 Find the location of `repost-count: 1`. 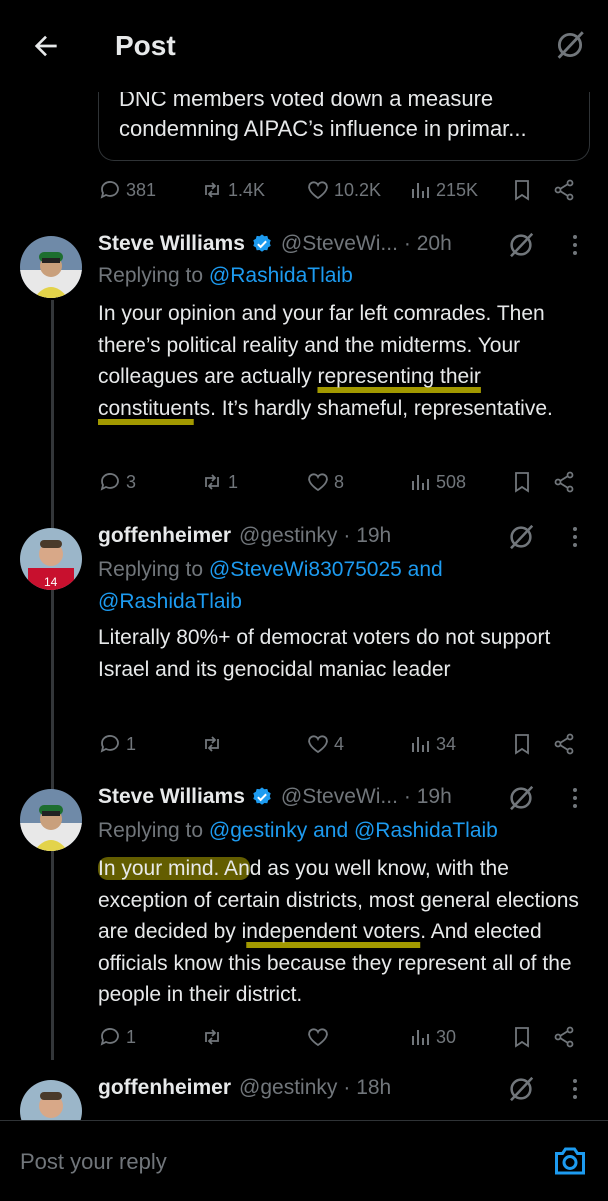

repost-count: 1 is located at coordinates (233, 481).